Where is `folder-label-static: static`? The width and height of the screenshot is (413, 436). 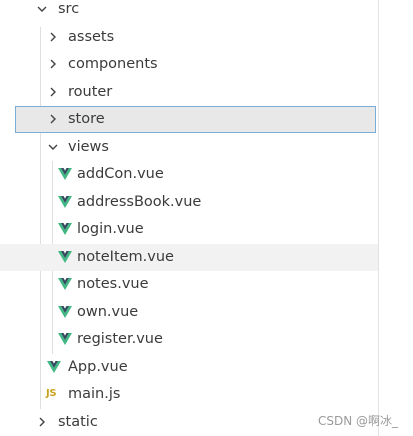 folder-label-static: static is located at coordinates (78, 422).